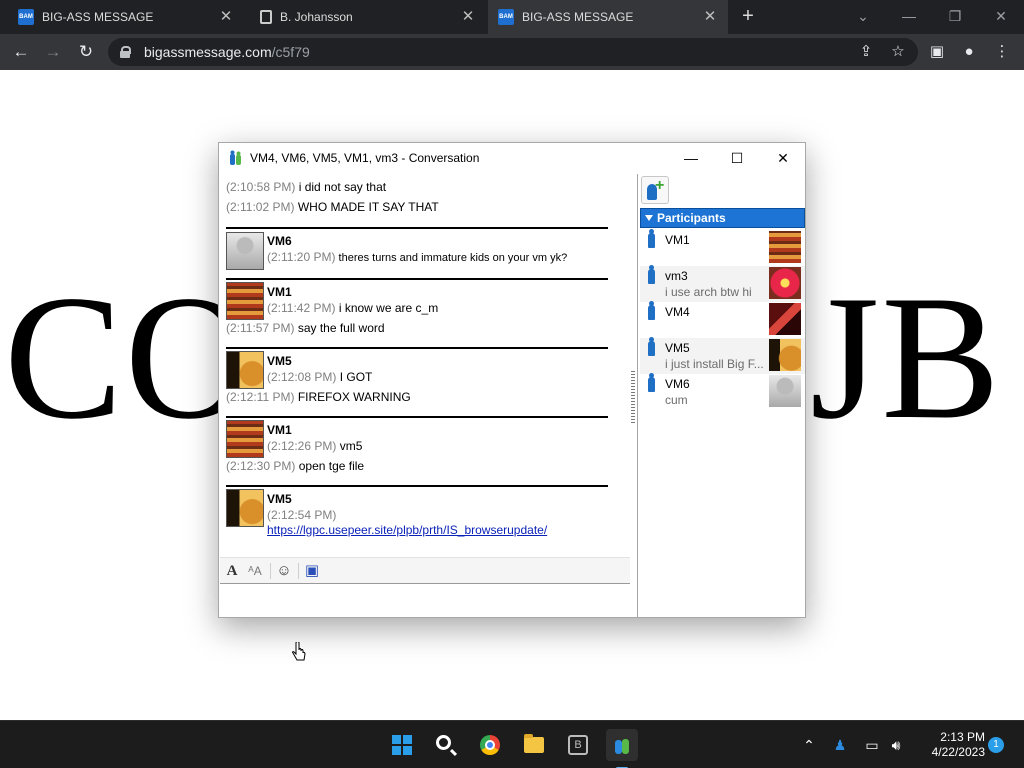  I want to click on message-text: i know we are c_m, so click(388, 308).